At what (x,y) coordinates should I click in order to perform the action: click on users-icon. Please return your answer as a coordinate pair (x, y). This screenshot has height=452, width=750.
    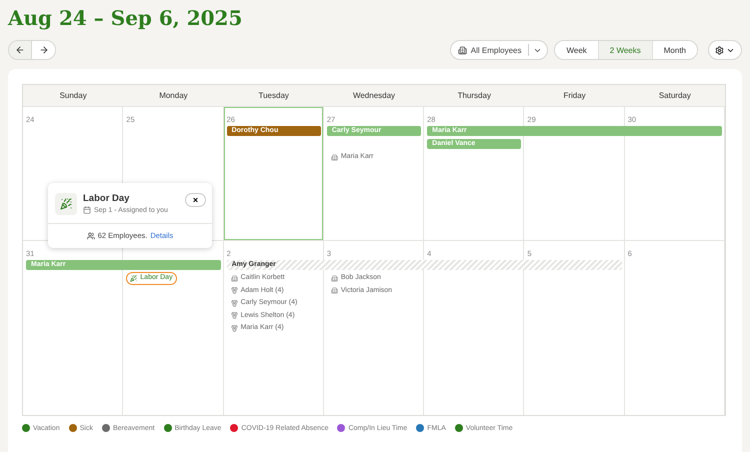
    Looking at the image, I should click on (90, 236).